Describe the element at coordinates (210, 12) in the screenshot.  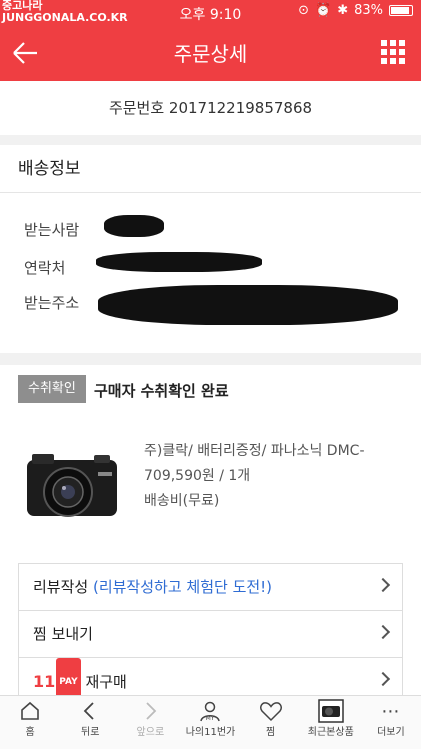
I see `status-bar: 중고나라 JUNGGONALA.CO.KR 오후 9:10 ⊙ ⏰ ✱ 83%` at that location.